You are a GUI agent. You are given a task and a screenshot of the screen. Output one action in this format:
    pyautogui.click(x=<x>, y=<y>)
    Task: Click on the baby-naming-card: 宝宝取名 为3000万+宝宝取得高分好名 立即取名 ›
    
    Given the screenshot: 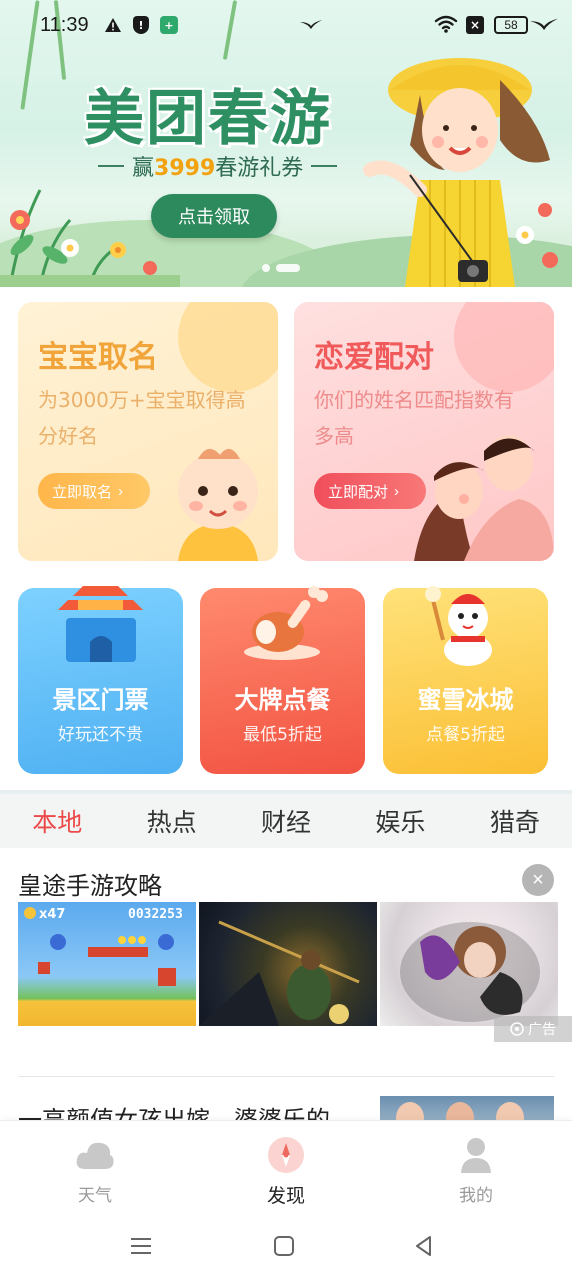 What is the action you would take?
    pyautogui.click(x=148, y=431)
    